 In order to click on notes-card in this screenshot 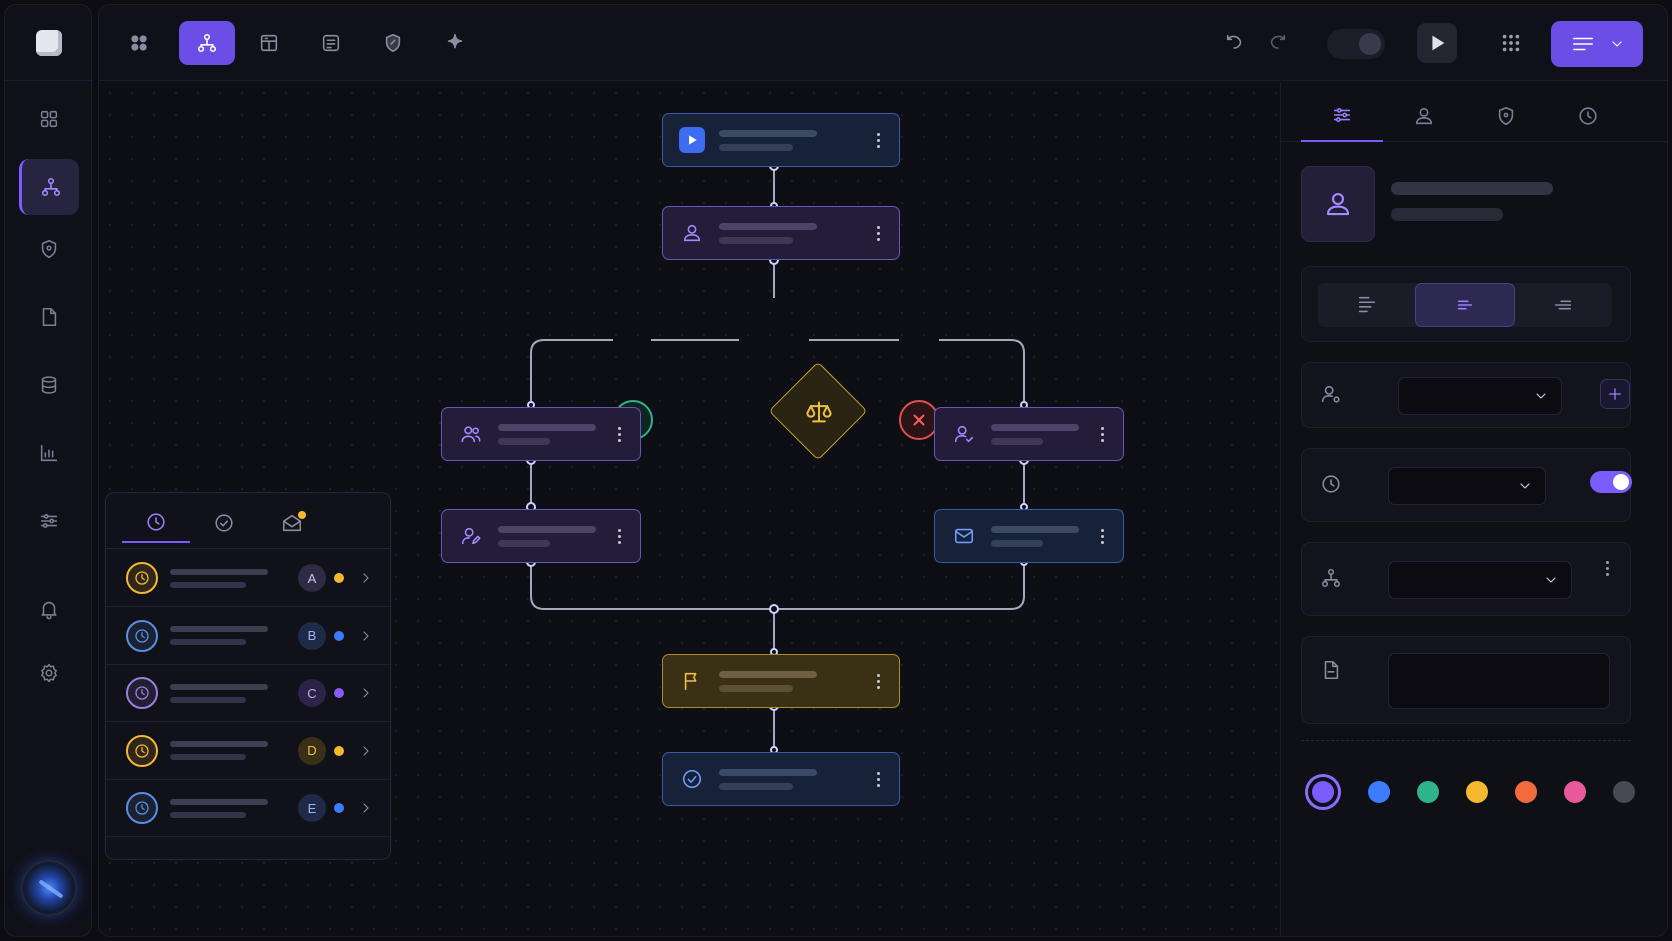, I will do `click(1466, 680)`.